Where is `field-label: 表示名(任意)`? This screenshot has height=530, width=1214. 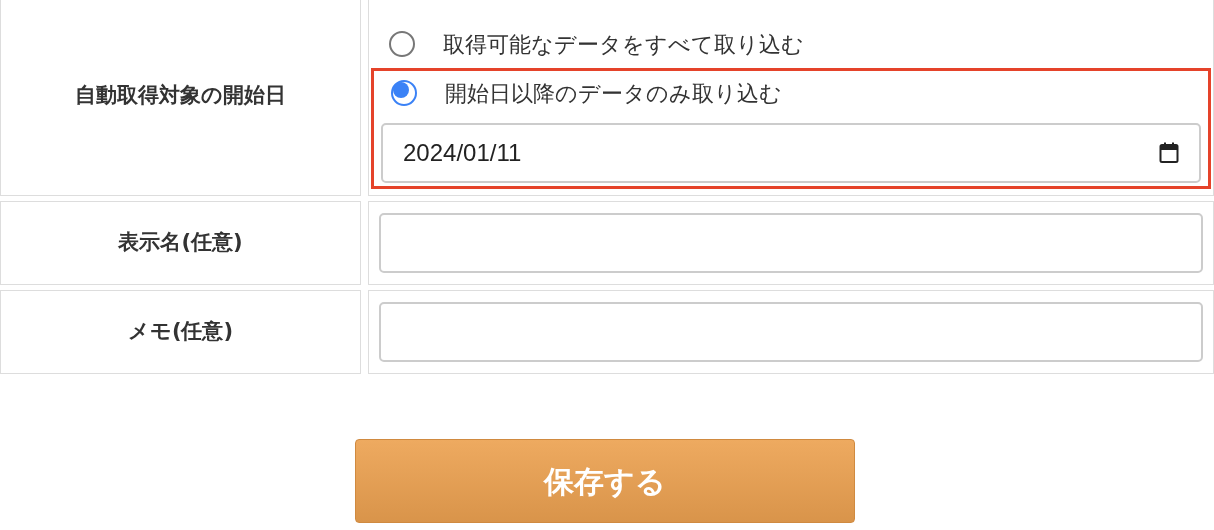
field-label: 表示名(任意) is located at coordinates (180, 243).